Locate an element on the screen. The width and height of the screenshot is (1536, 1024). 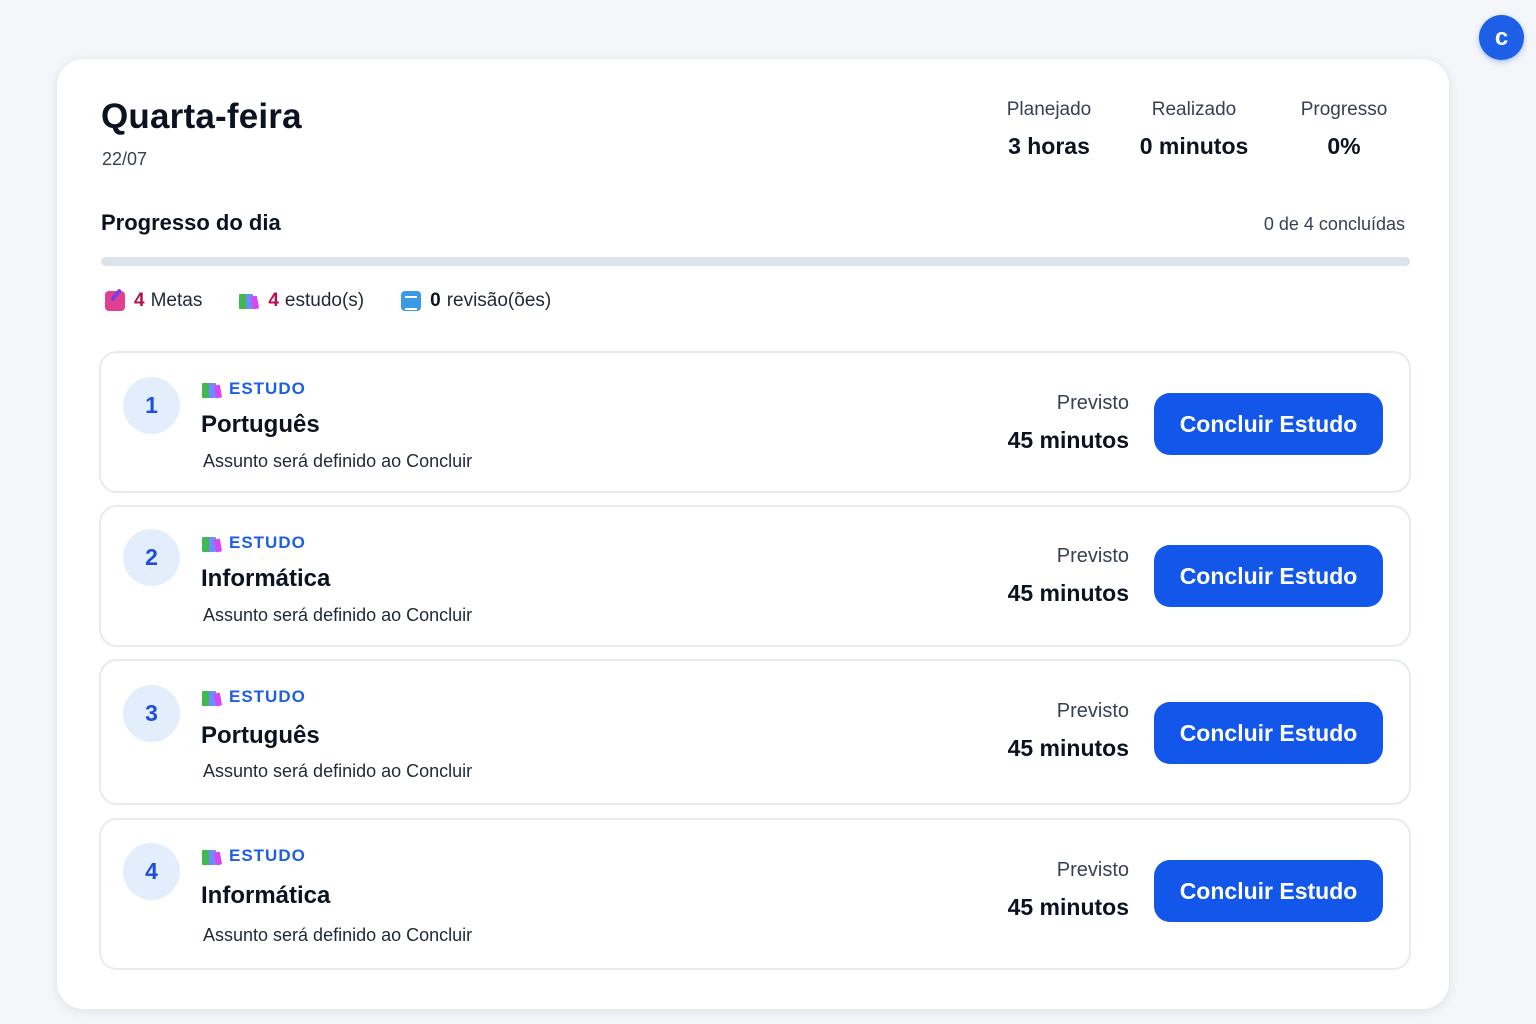
task-number-badge: 4 is located at coordinates (151, 871).